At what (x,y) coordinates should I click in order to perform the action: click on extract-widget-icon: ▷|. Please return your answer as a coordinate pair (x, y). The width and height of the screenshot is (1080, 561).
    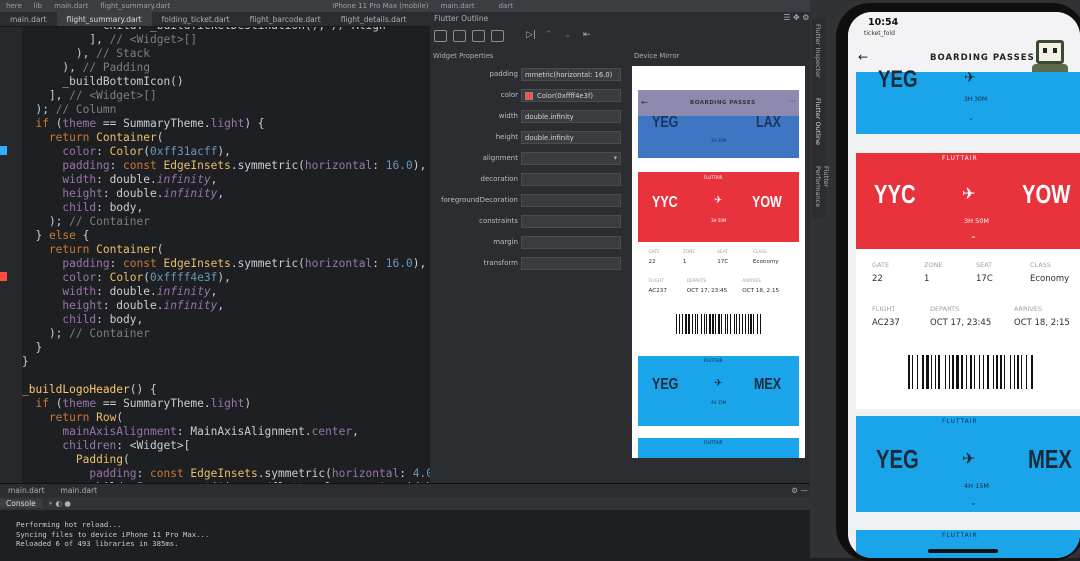
    Looking at the image, I should click on (532, 36).